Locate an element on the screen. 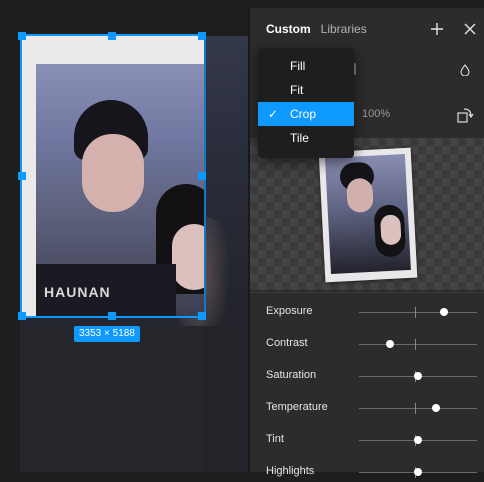  dropdown-item-label: Crop is located at coordinates (303, 114).